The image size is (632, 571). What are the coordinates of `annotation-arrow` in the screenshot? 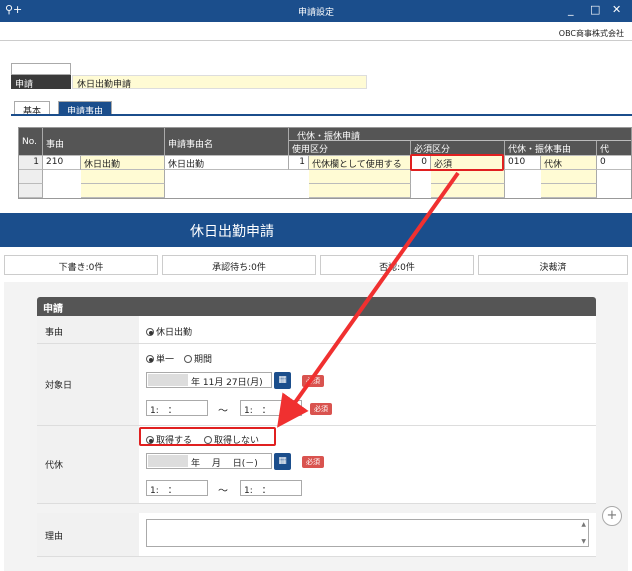 It's located at (368, 299).